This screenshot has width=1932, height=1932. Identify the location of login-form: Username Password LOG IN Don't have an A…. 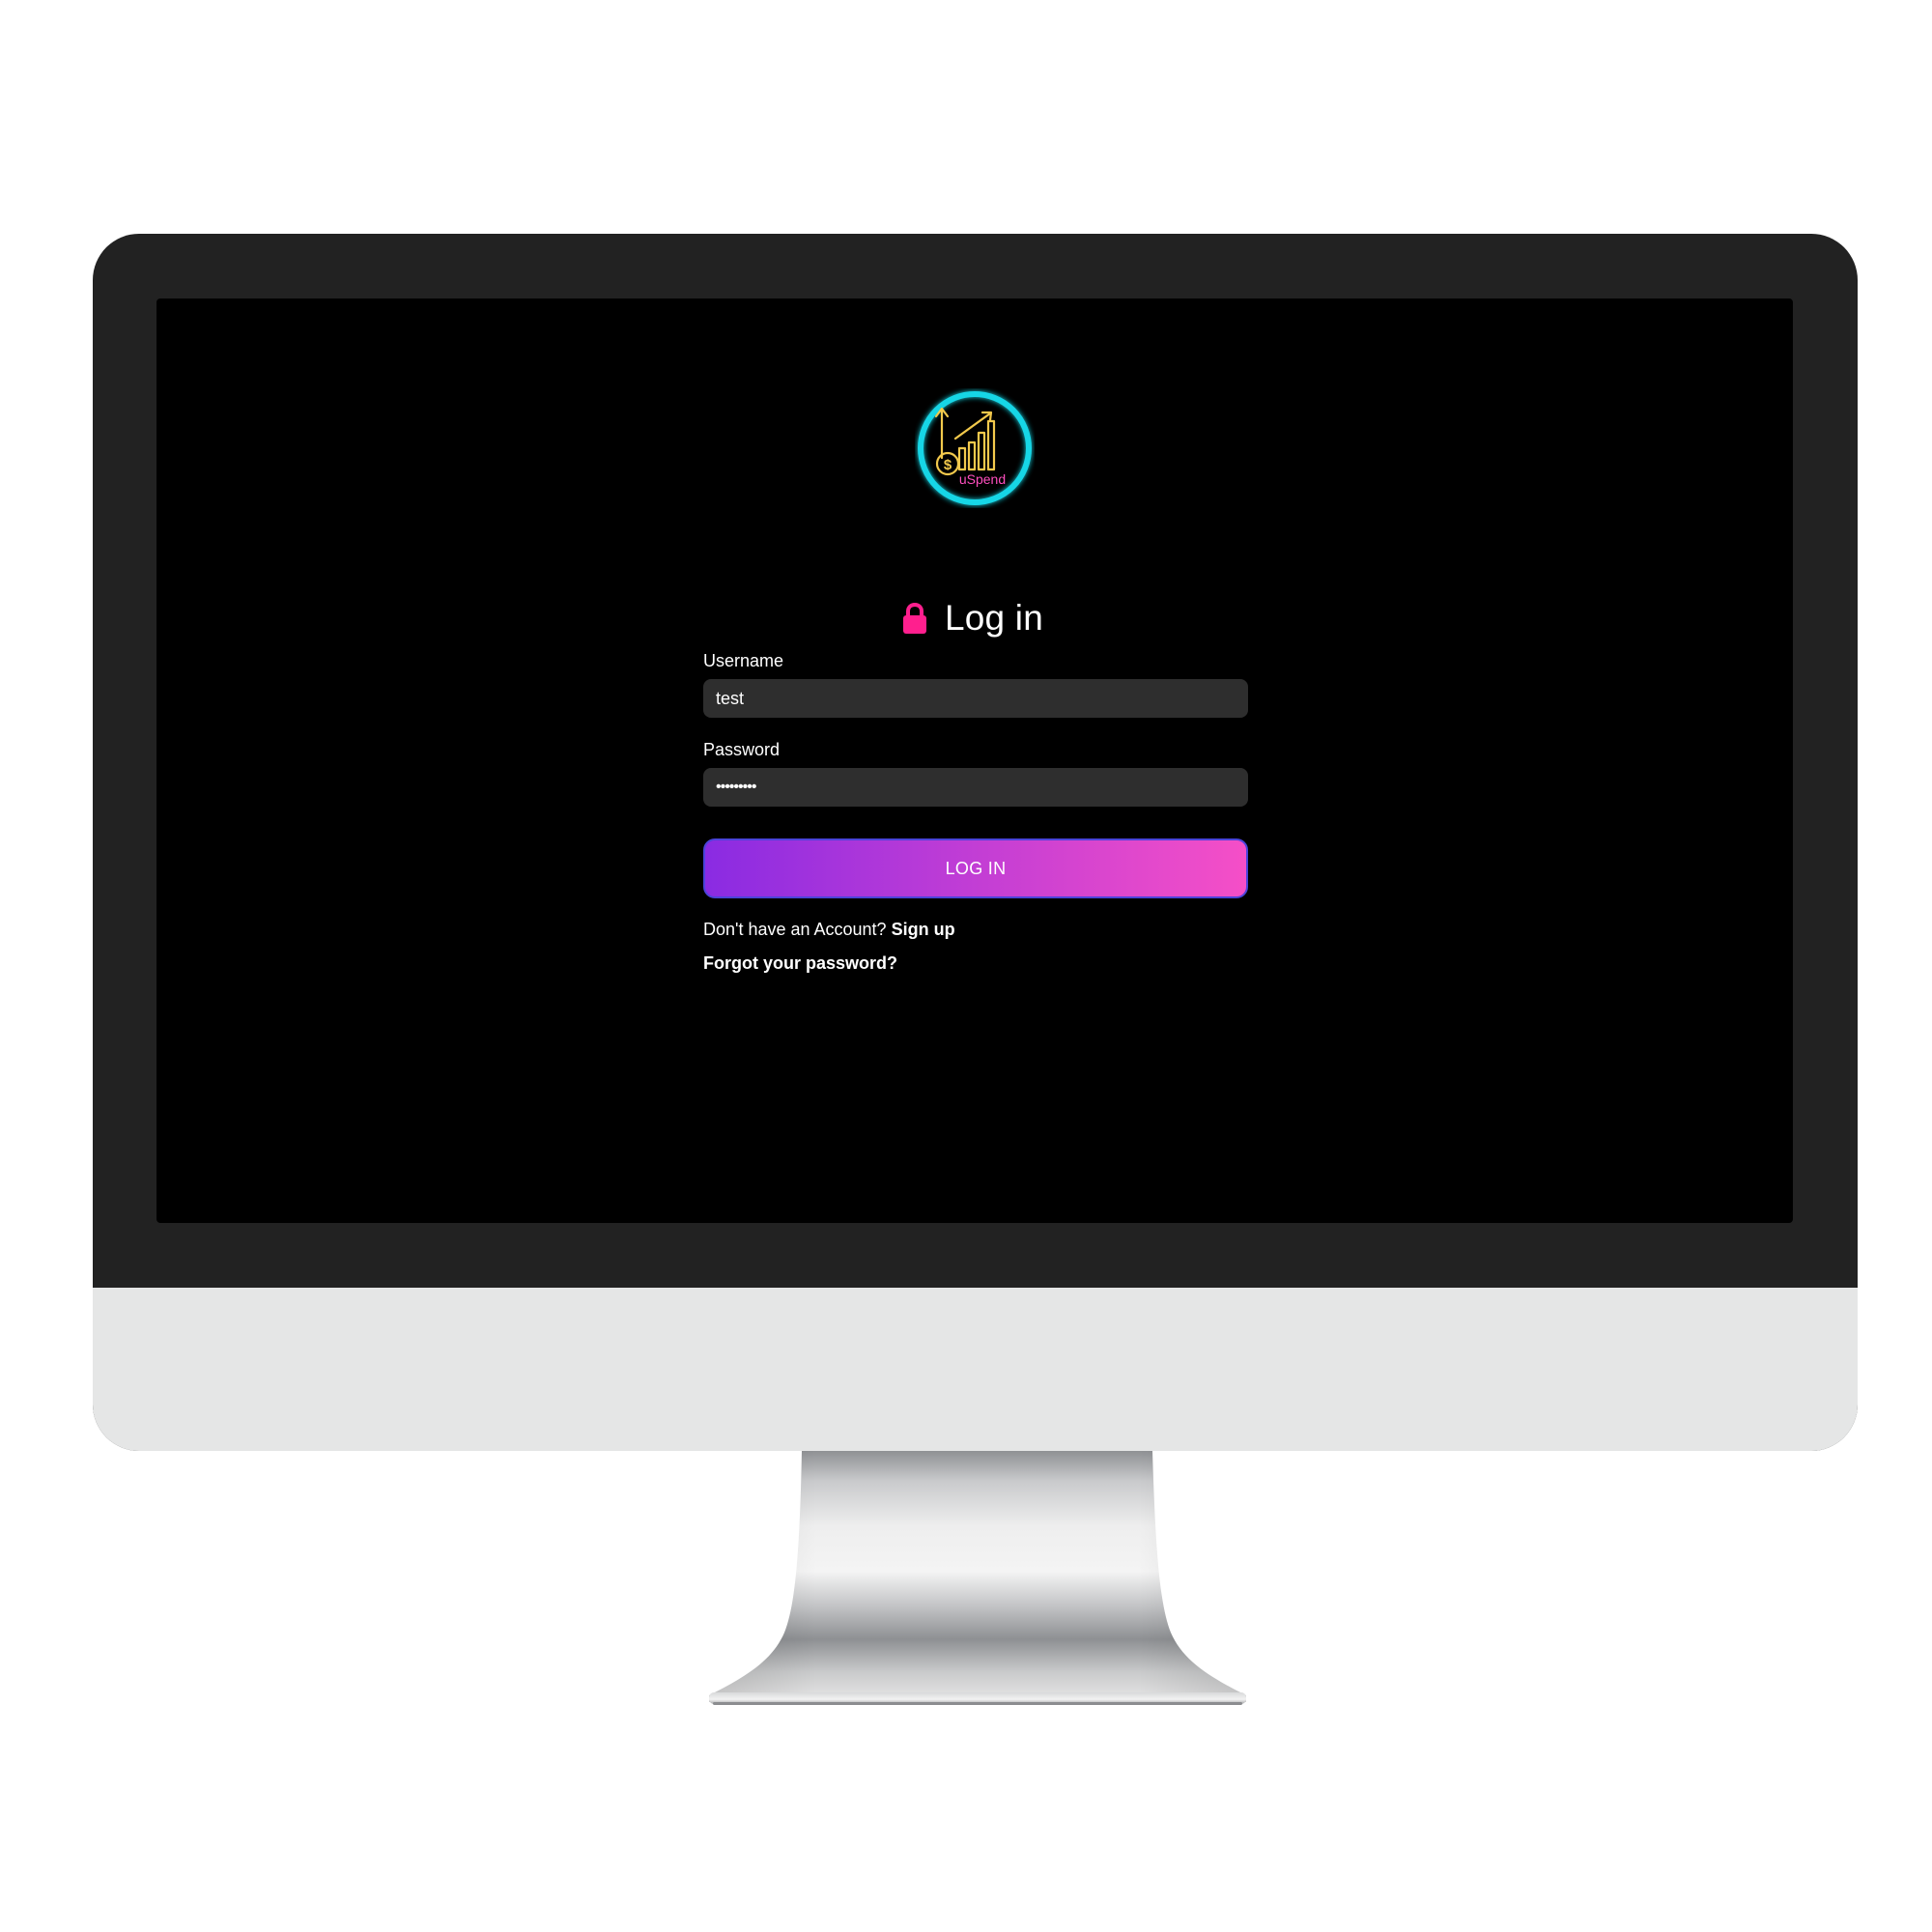
(975, 812).